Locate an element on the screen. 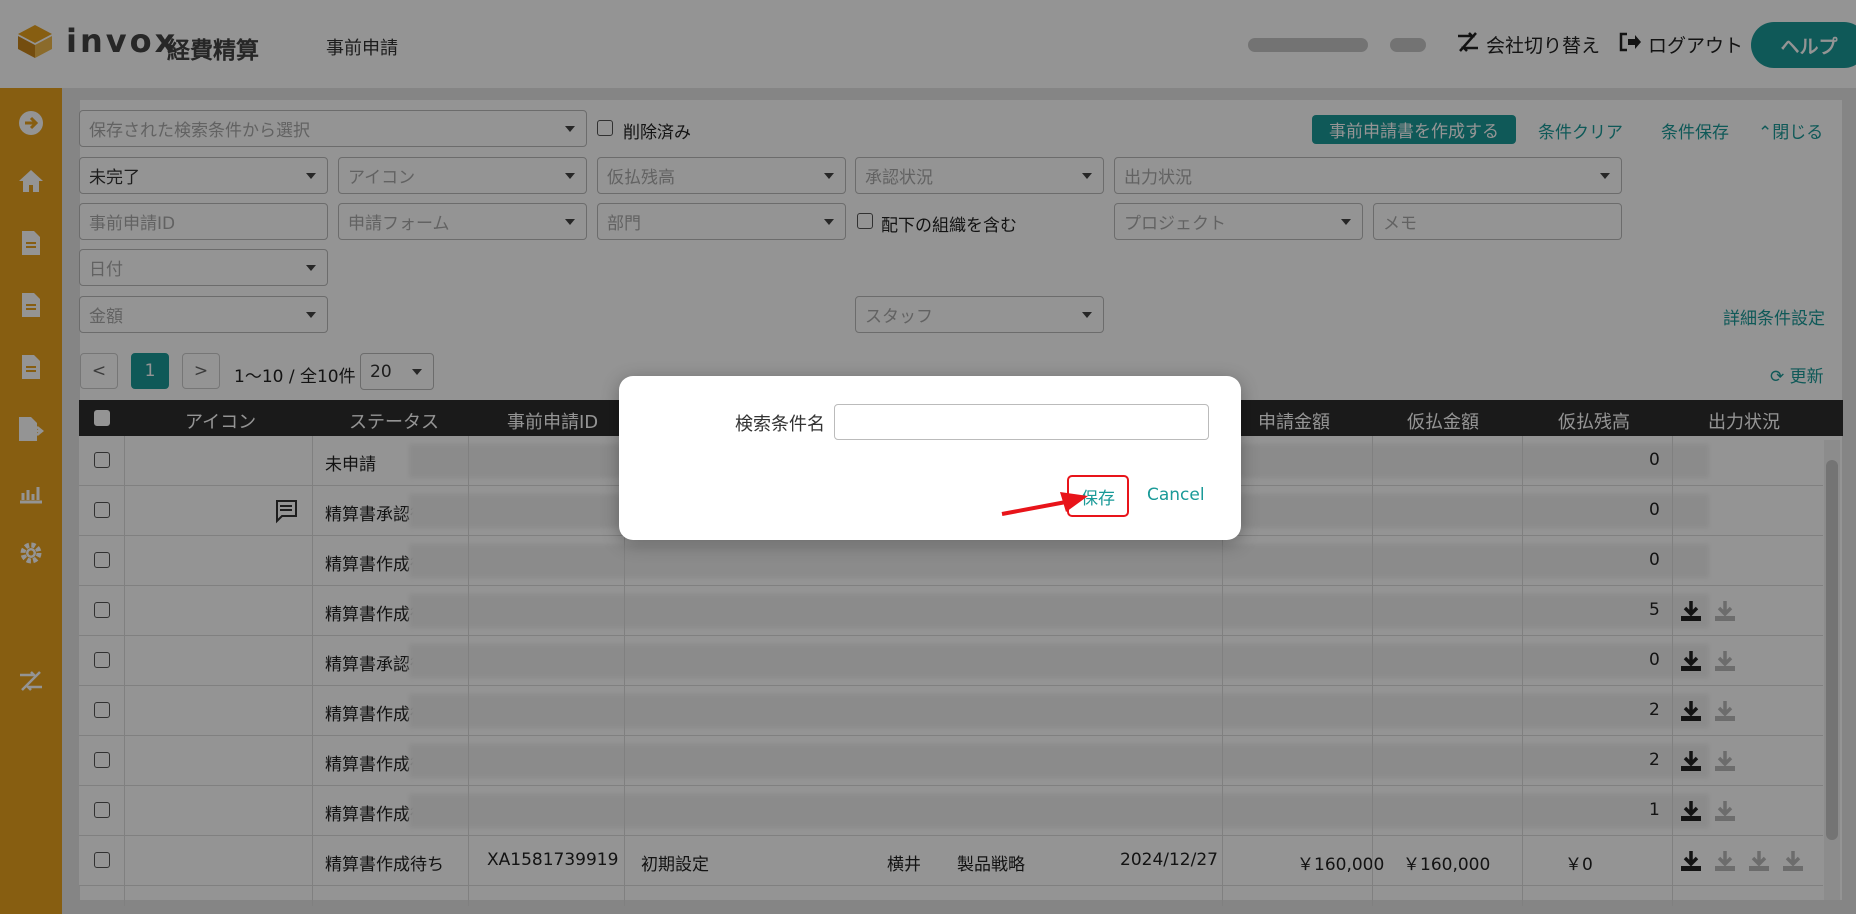  search-name-input is located at coordinates (1021, 422).